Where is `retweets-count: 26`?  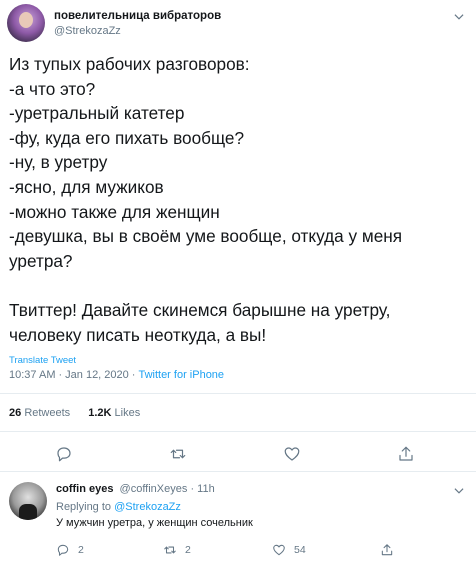 retweets-count: 26 is located at coordinates (15, 413).